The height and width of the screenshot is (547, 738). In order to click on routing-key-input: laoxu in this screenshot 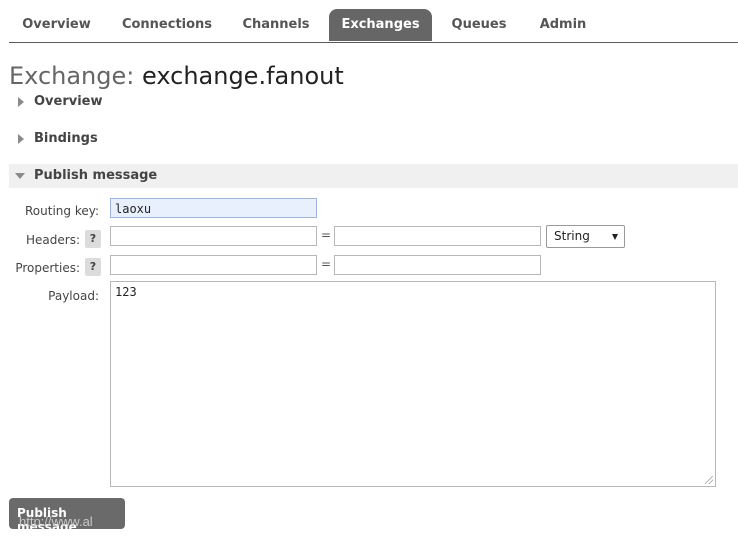, I will do `click(213, 208)`.